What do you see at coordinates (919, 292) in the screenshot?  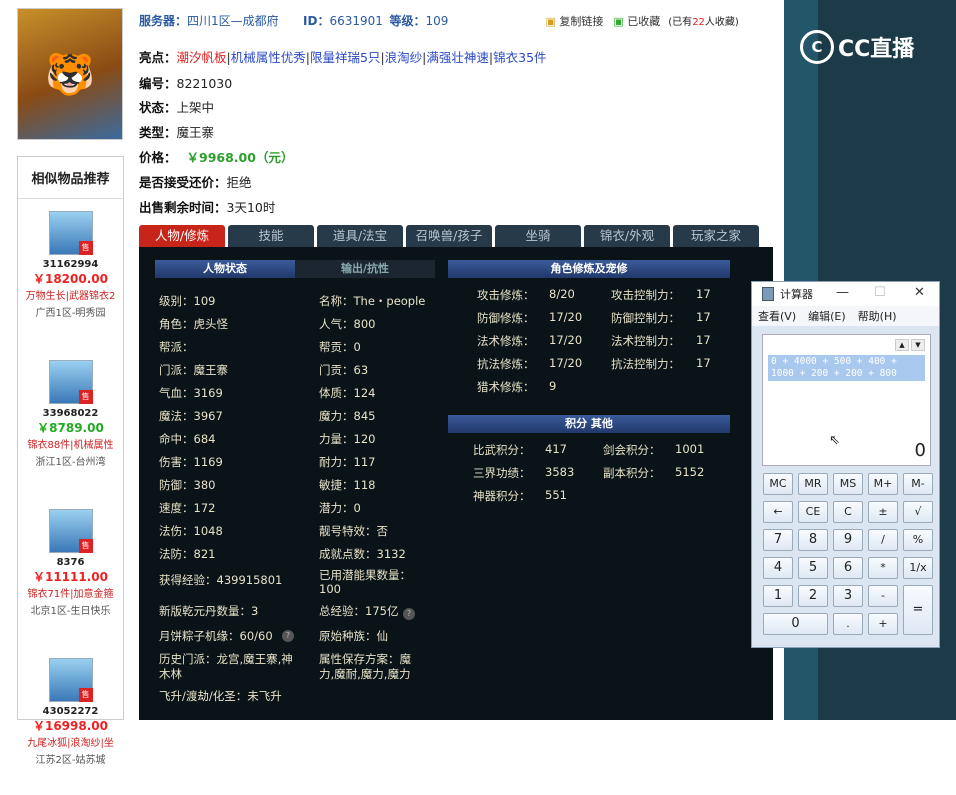 I see `close-icon: ✕` at bounding box center [919, 292].